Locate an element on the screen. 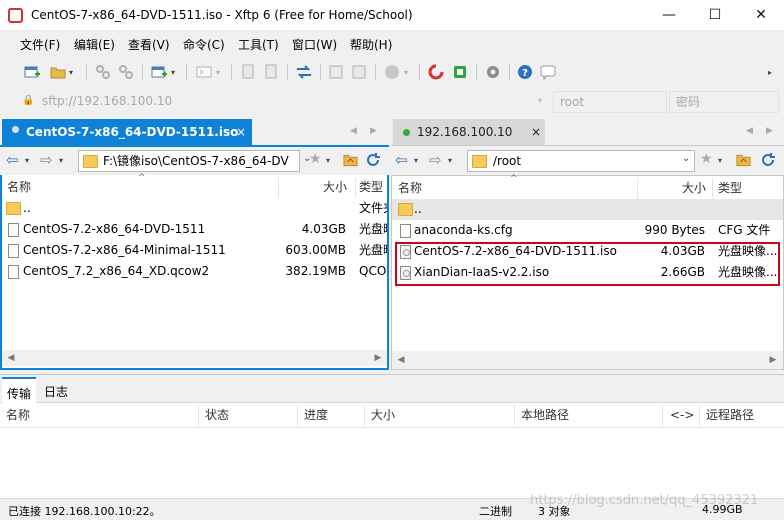 Image resolution: width=784 pixels, height=520 pixels. tab-local-close-icon: × is located at coordinates (241, 132).